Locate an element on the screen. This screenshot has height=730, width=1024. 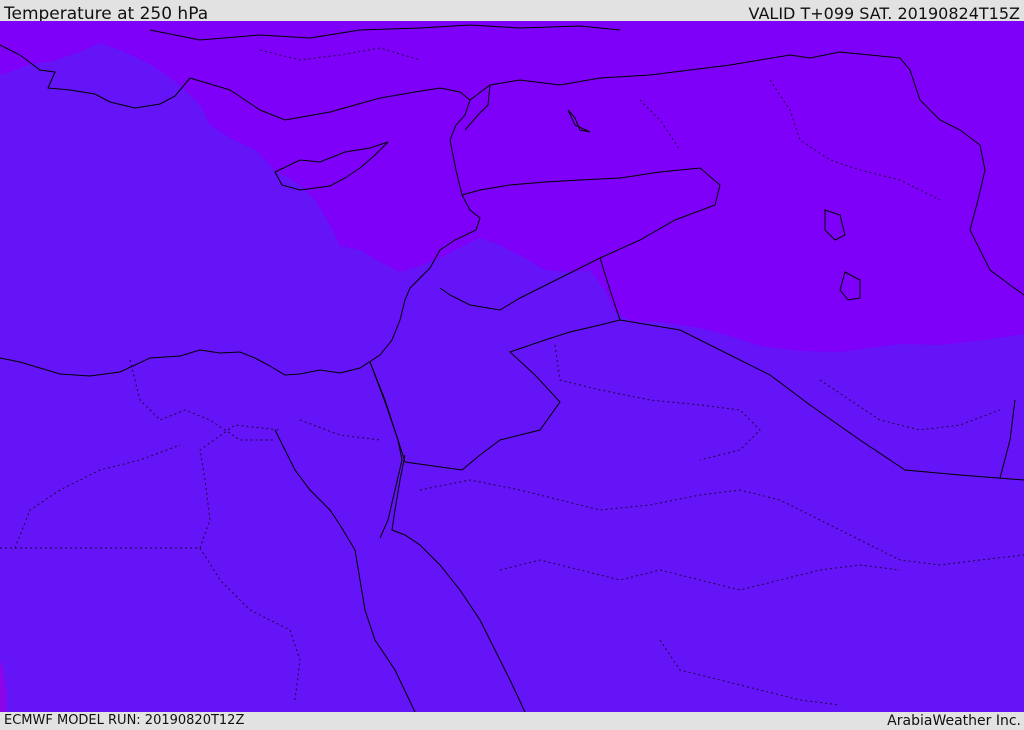
model-run-label: ECMWF MODEL RUN: 20190820T12Z is located at coordinates (124, 720).